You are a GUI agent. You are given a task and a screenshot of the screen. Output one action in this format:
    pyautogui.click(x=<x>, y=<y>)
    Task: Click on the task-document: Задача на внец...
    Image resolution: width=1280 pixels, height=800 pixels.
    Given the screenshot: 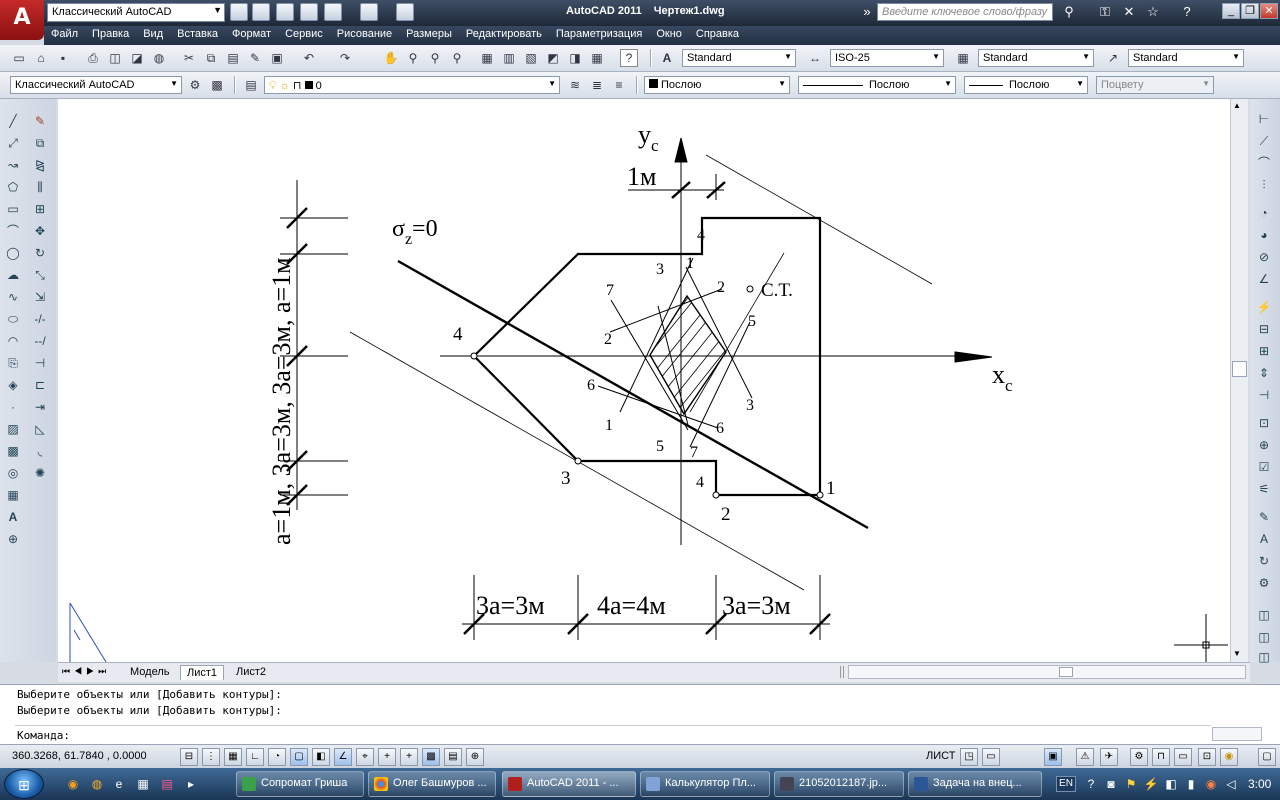 What is the action you would take?
    pyautogui.click(x=975, y=784)
    